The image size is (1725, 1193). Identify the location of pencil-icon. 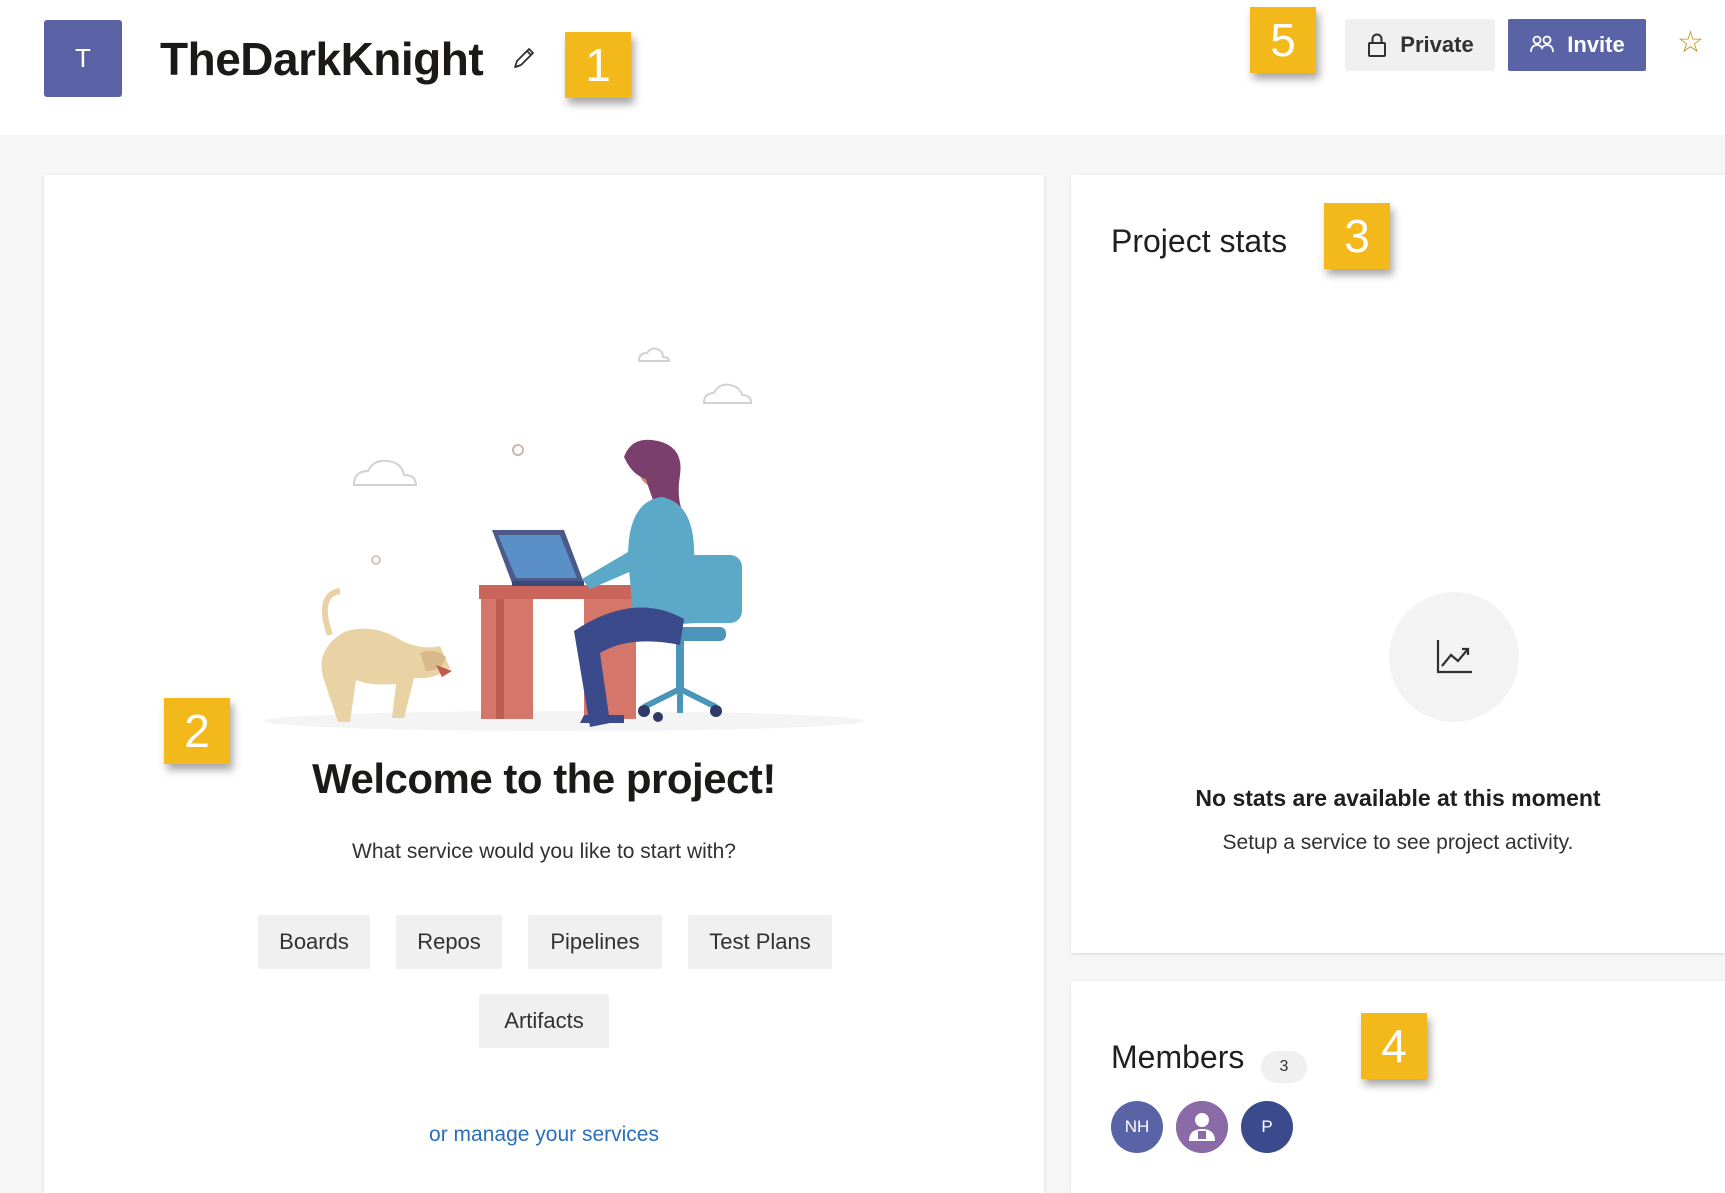
(524, 58).